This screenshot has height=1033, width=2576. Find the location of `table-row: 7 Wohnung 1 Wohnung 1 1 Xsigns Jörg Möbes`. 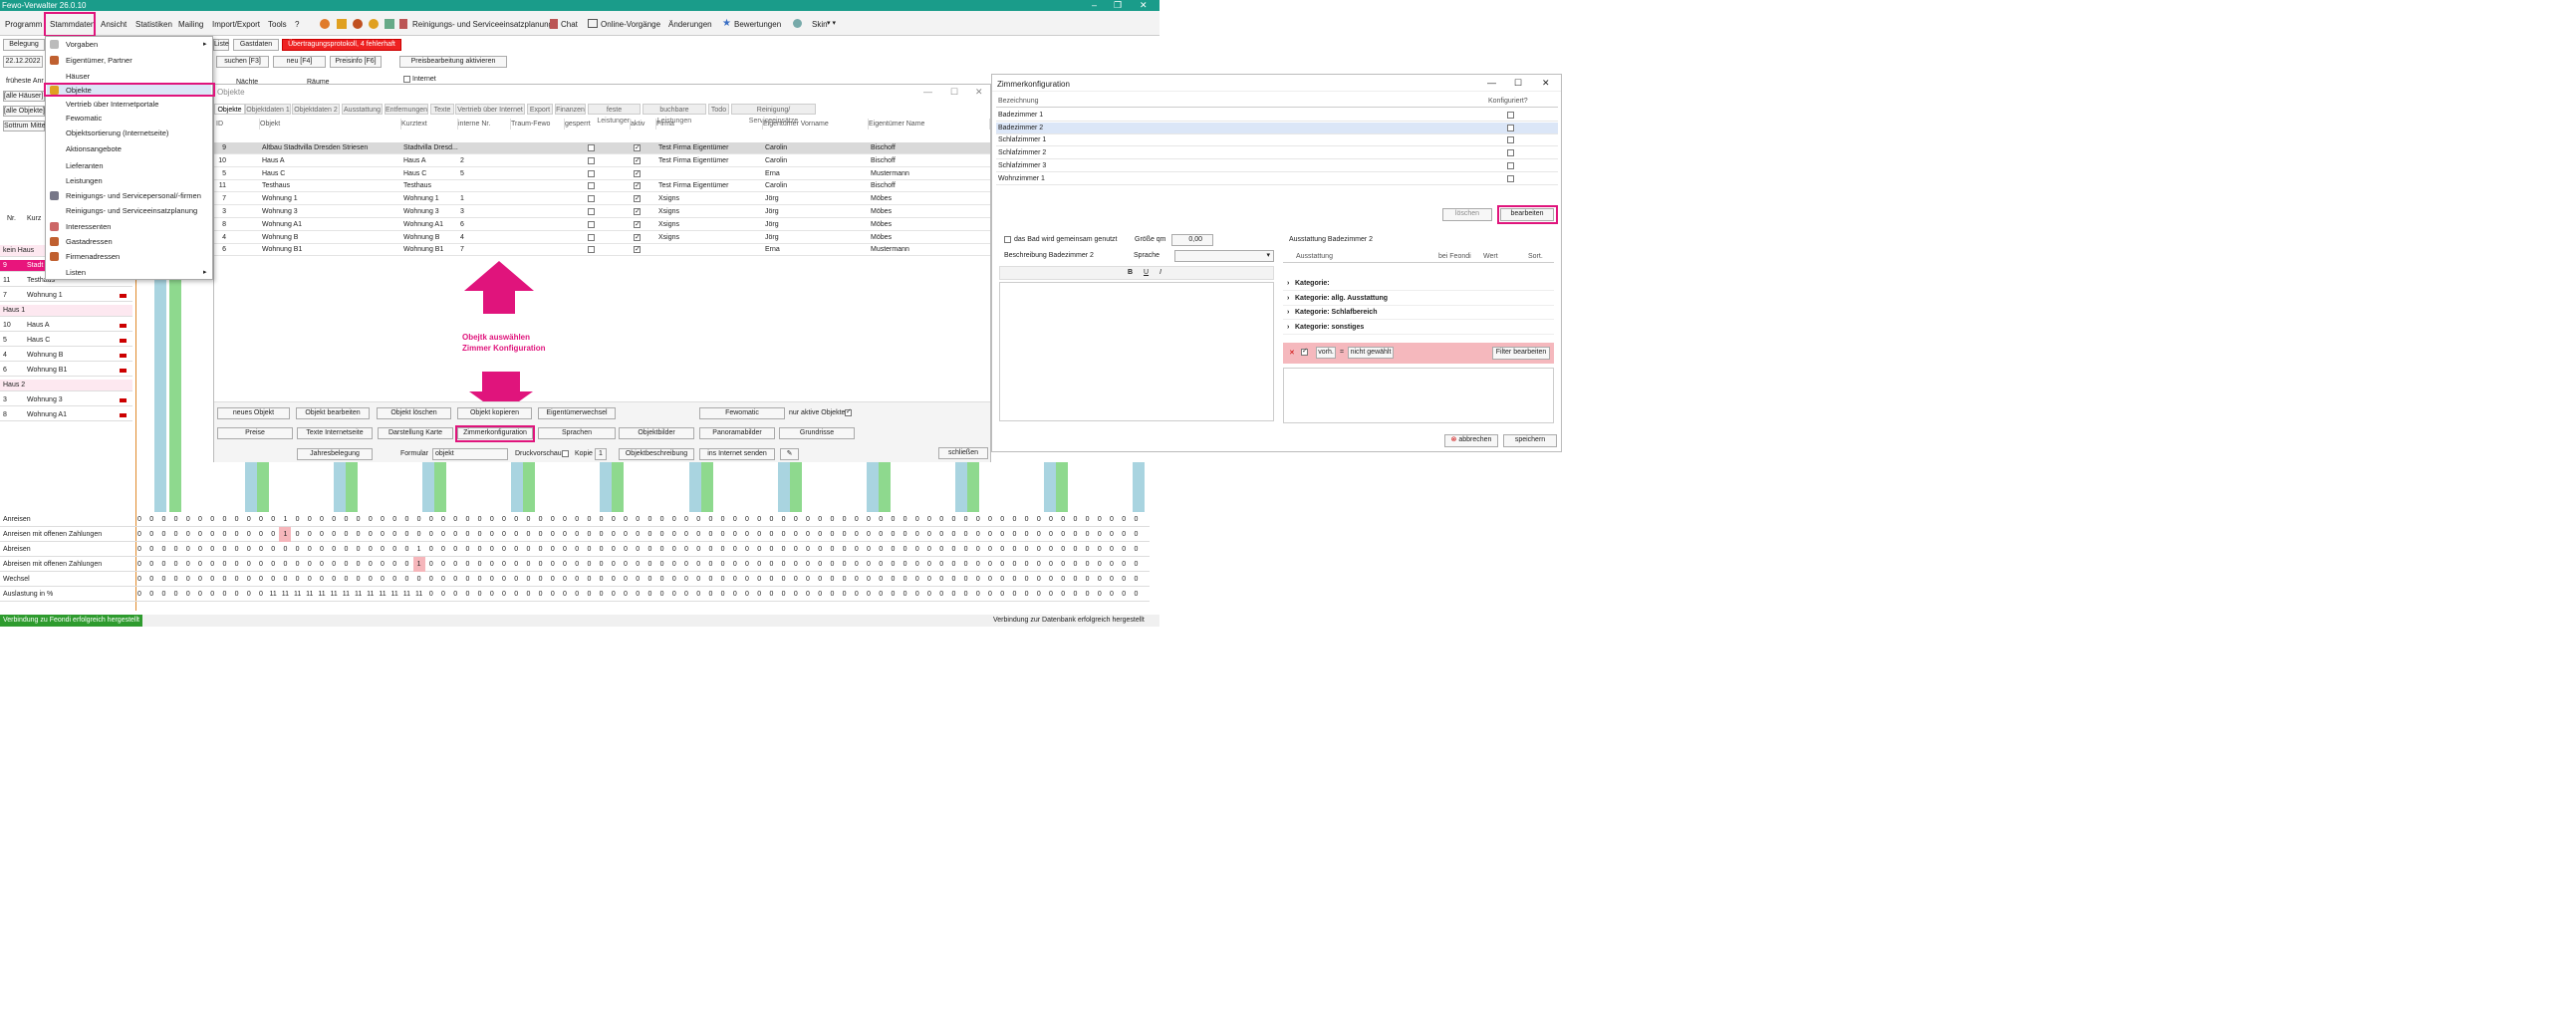

table-row: 7 Wohnung 1 Wohnung 1 1 Xsigns Jörg Möbes is located at coordinates (602, 199).